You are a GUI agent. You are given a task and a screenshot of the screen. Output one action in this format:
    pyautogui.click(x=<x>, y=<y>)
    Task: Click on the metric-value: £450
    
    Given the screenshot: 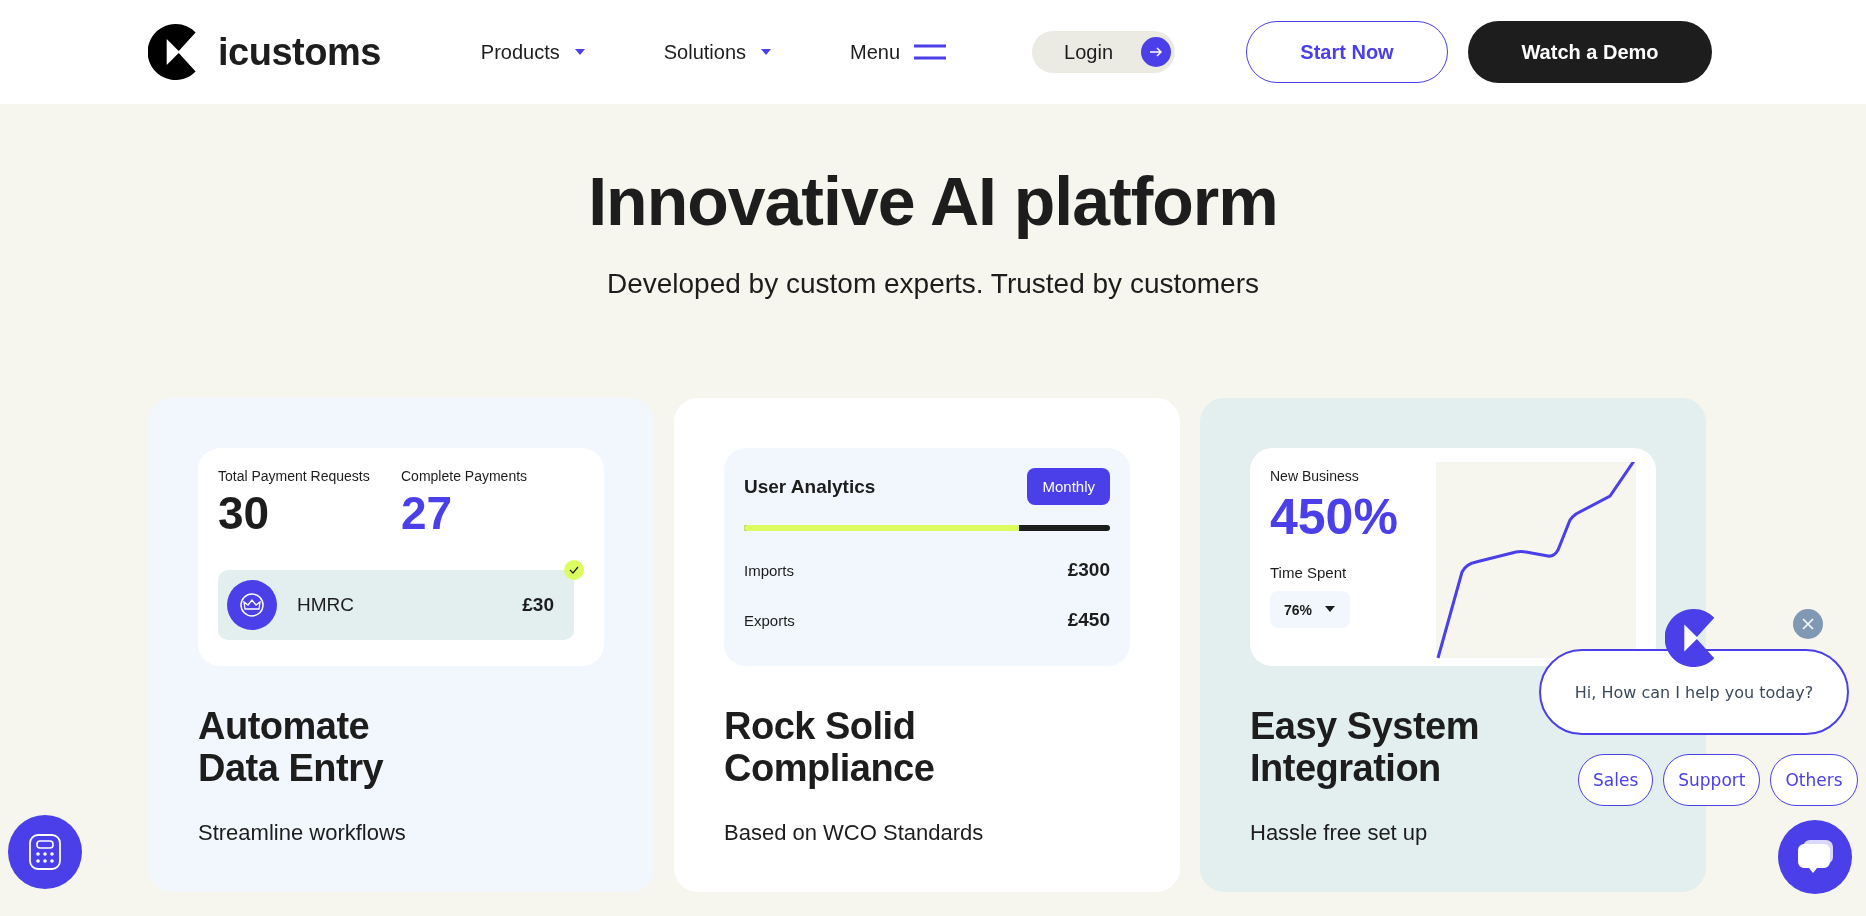 What is the action you would take?
    pyautogui.click(x=1088, y=620)
    